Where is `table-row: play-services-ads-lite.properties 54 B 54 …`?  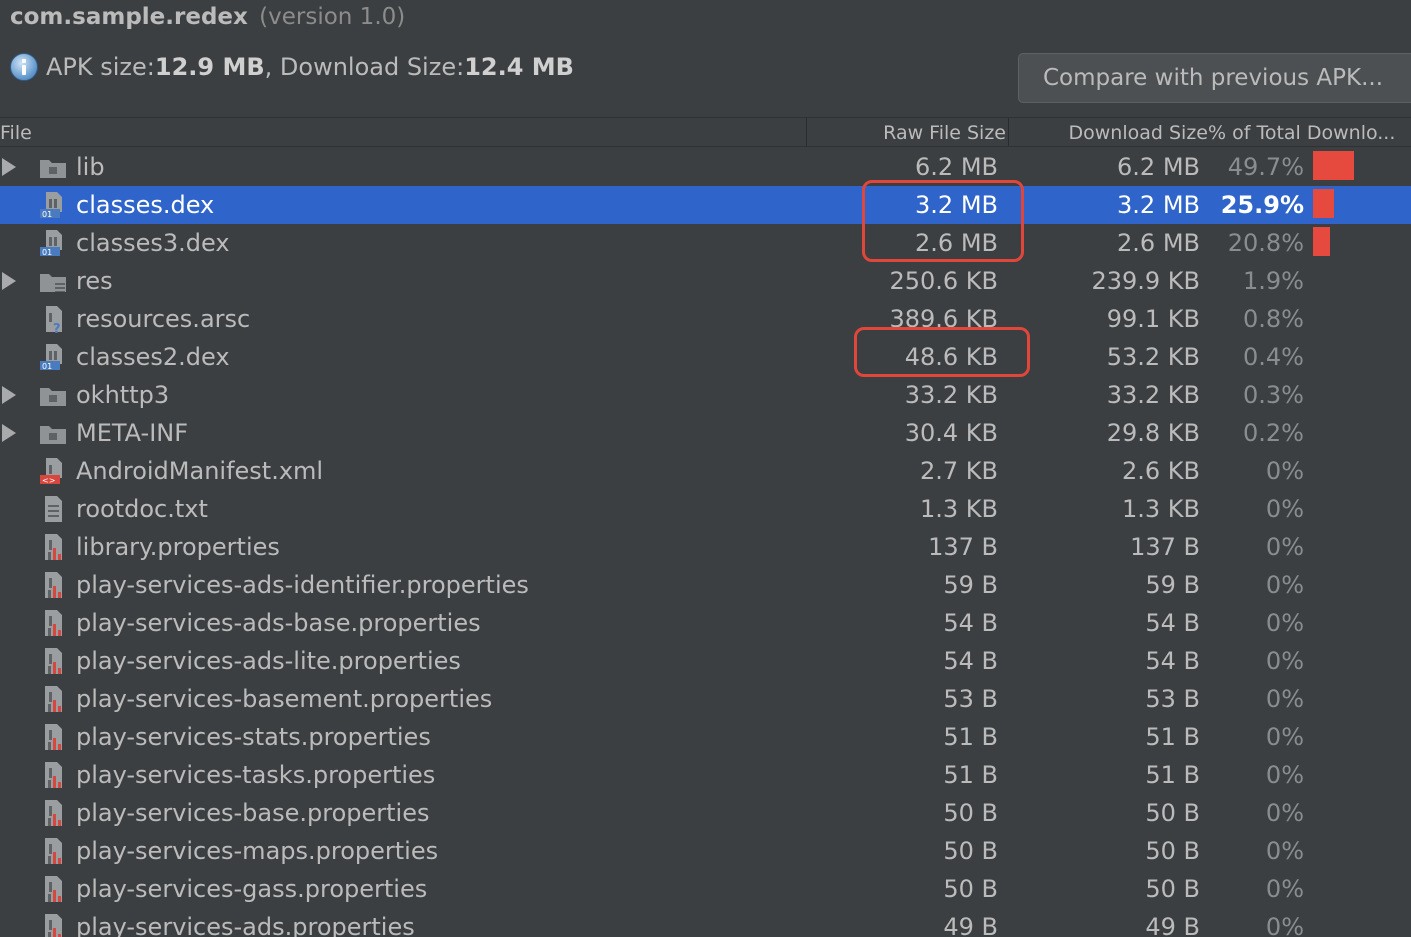
table-row: play-services-ads-lite.properties 54 B 54 … is located at coordinates (705, 661).